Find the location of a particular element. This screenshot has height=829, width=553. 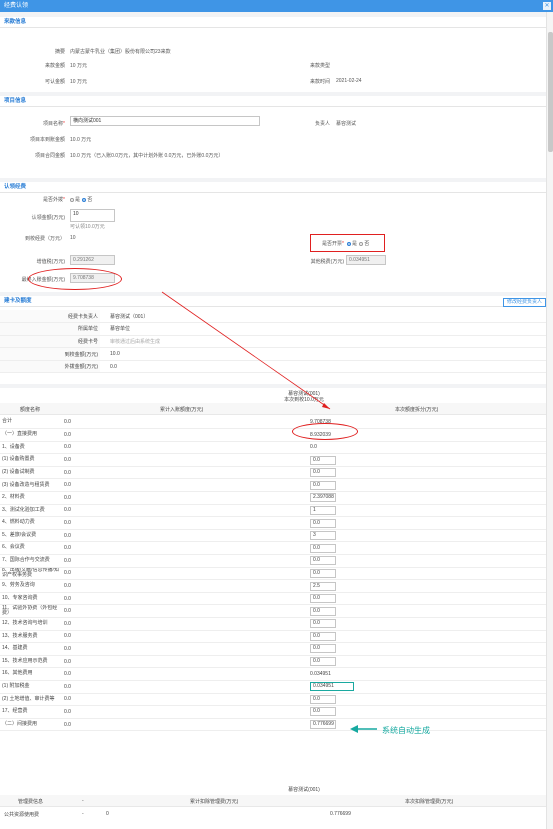

table-row: 12、技术咨询与培训 0.0 0.0 is located at coordinates (273, 624).